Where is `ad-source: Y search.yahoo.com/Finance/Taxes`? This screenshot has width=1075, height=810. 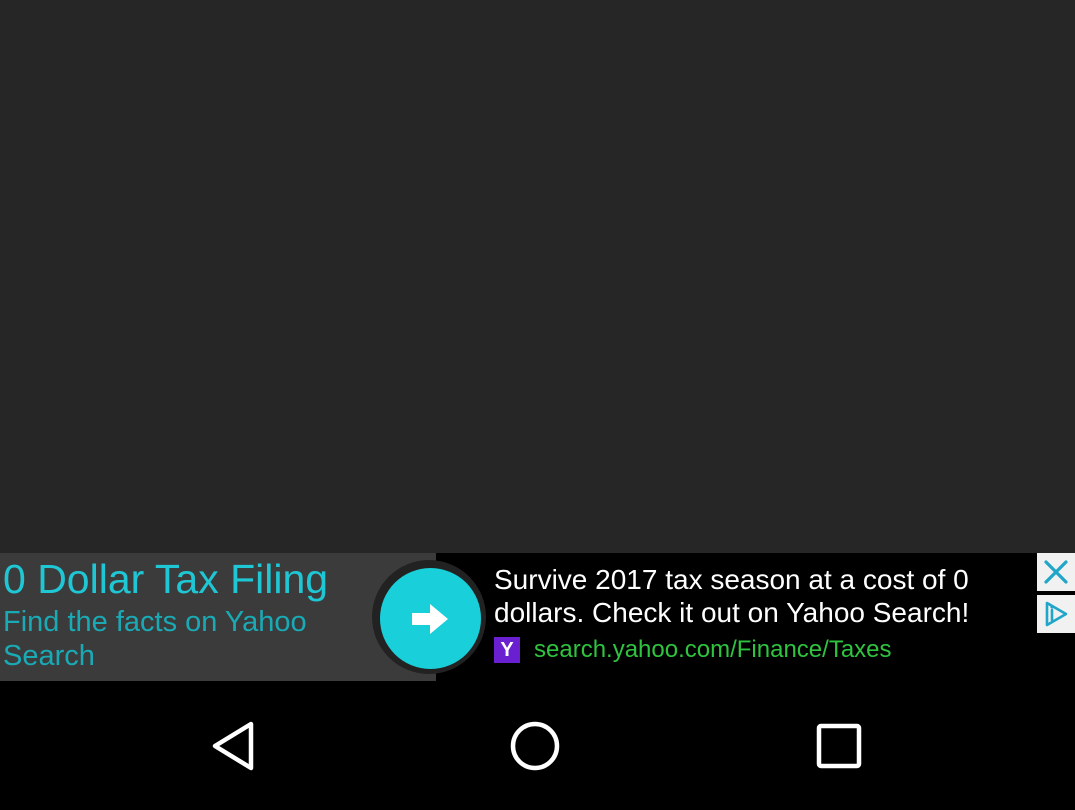 ad-source: Y search.yahoo.com/Finance/Taxes is located at coordinates (693, 650).